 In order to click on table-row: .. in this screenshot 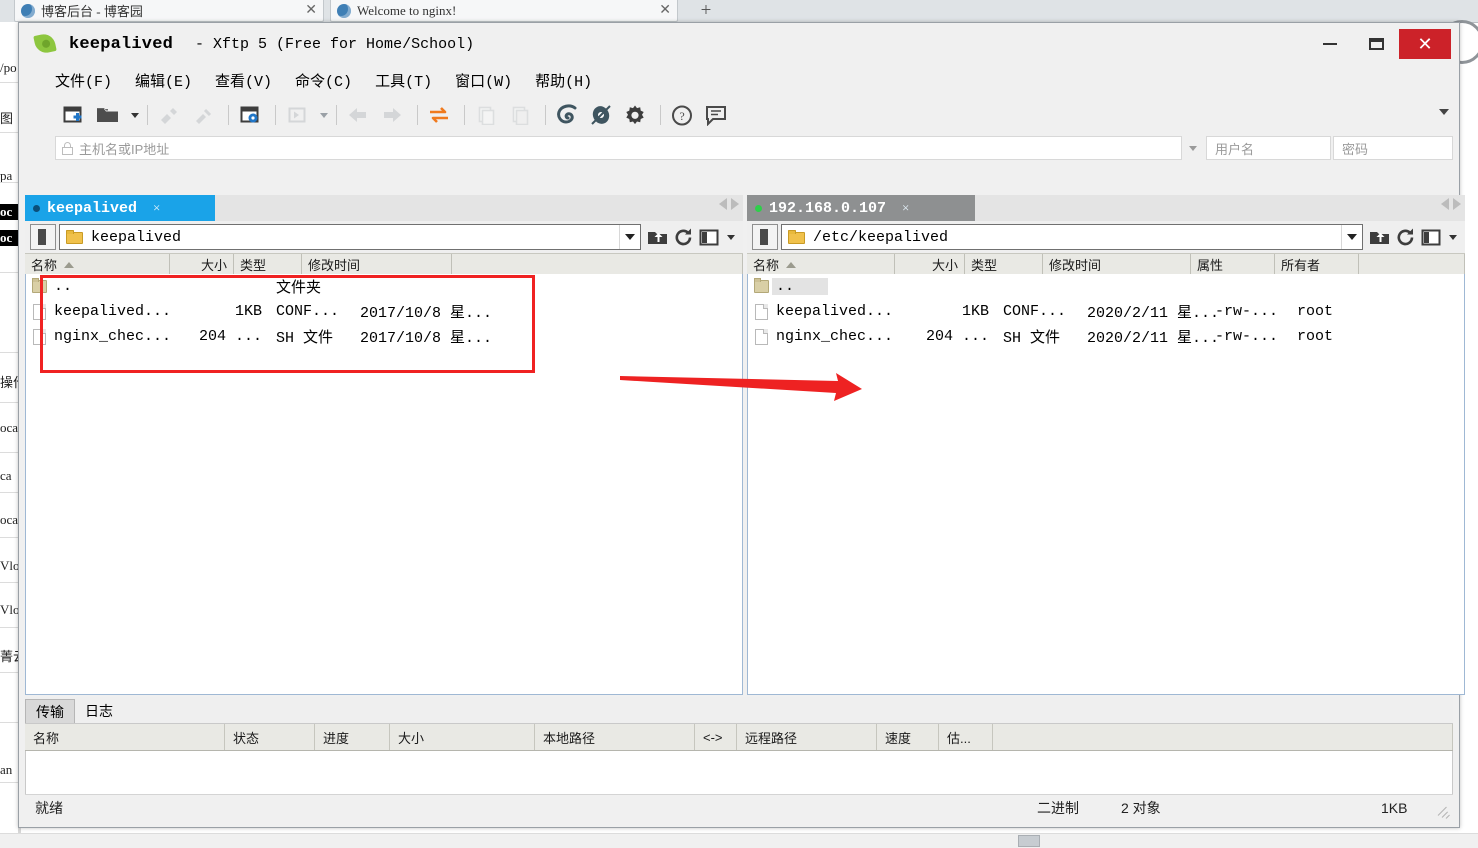, I will do `click(1106, 286)`.